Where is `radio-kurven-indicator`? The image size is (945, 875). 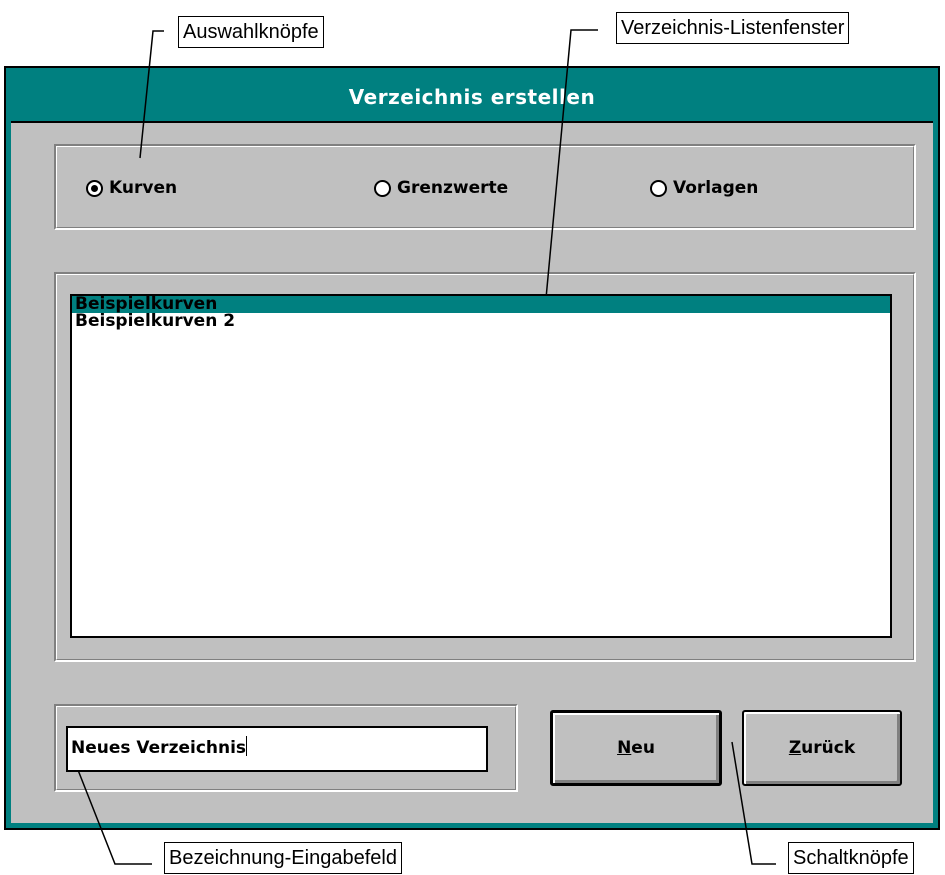
radio-kurven-indicator is located at coordinates (94, 188).